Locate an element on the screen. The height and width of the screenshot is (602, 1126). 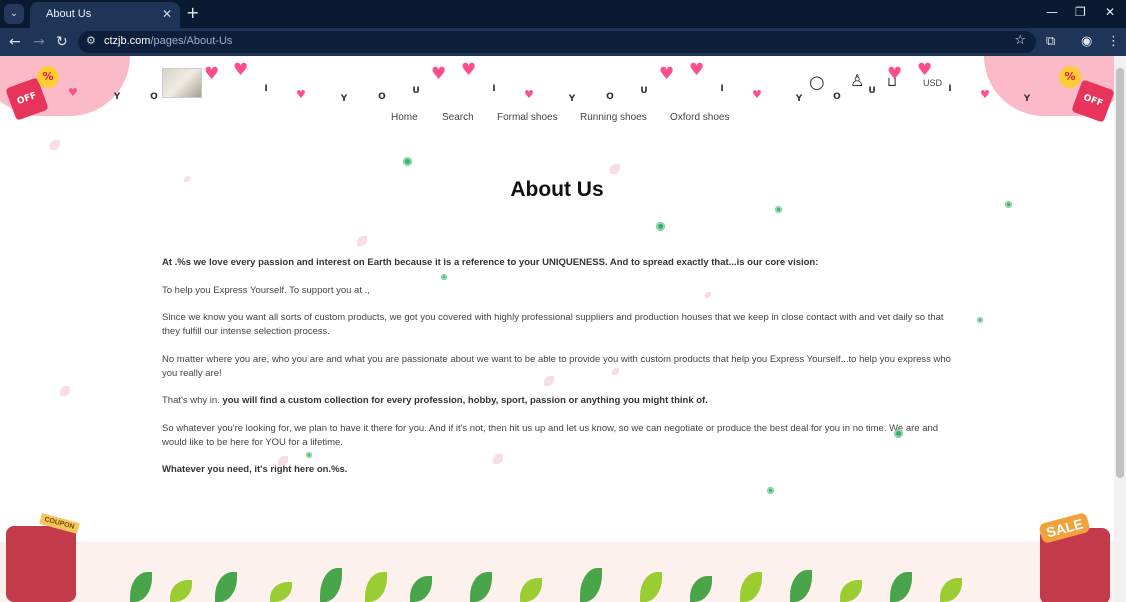
currency-selector: USD is located at coordinates (932, 83).